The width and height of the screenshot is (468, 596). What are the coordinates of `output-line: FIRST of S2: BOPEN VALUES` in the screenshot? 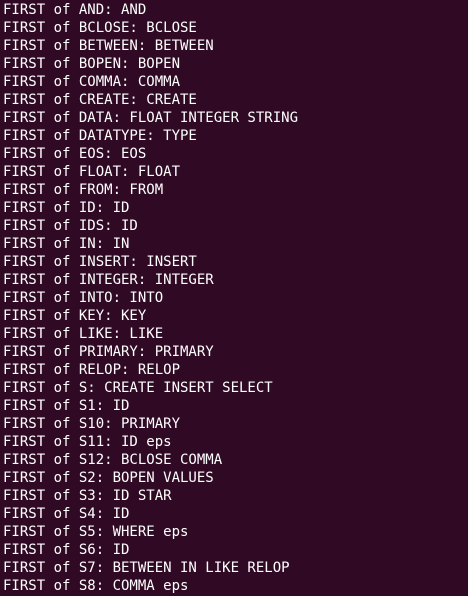 It's located at (108, 478).